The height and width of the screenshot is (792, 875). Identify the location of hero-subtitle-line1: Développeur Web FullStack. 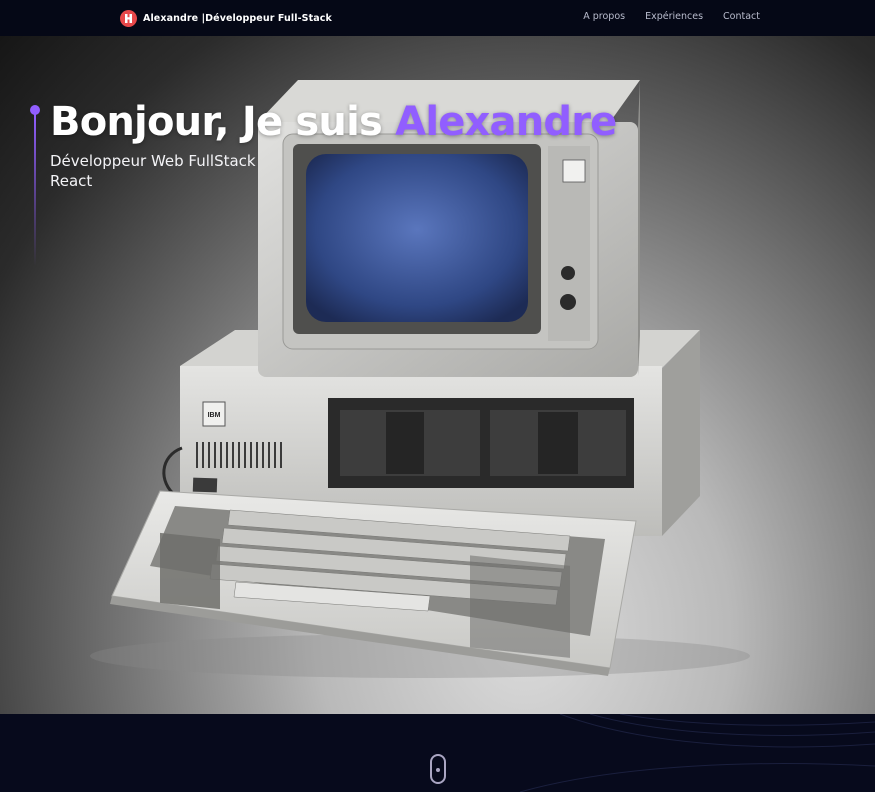
(153, 161).